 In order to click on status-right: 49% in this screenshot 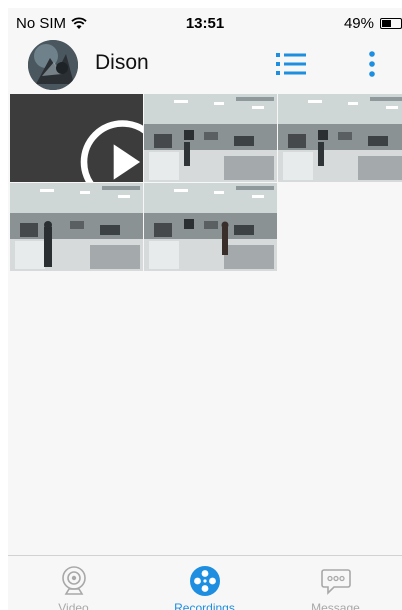, I will do `click(373, 23)`.